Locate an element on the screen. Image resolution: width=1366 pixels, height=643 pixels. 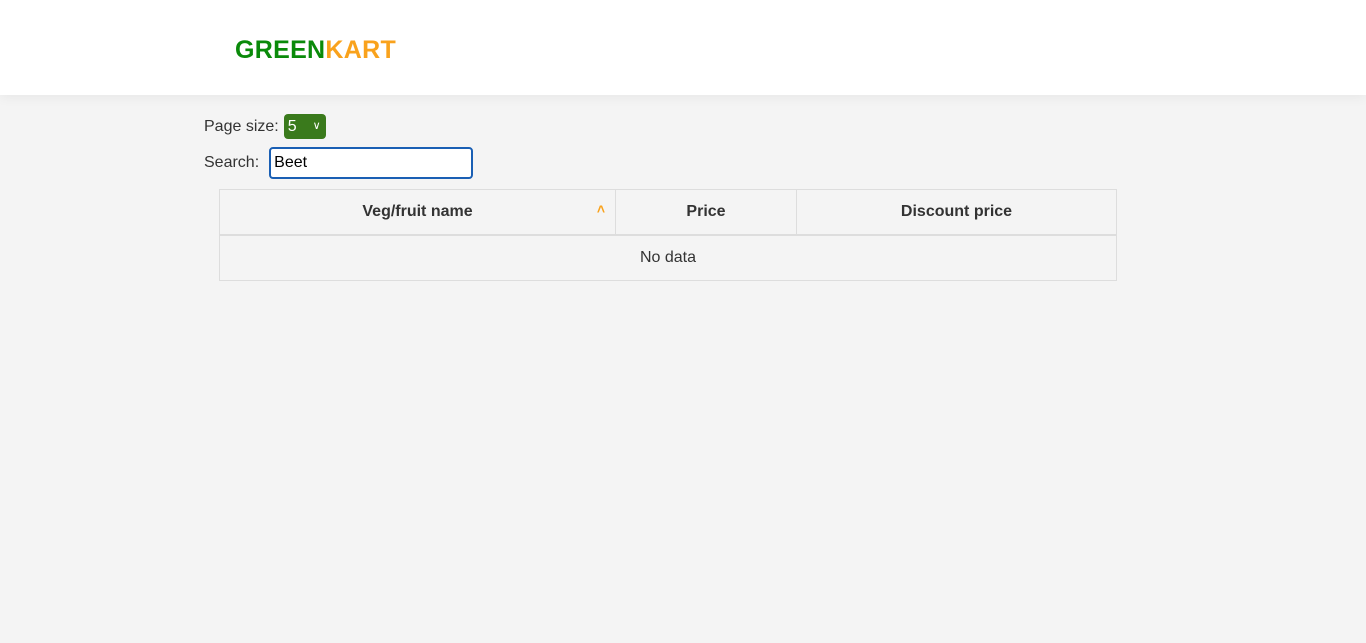
page-size-control: Page size: 5 ∨ is located at coordinates (265, 126).